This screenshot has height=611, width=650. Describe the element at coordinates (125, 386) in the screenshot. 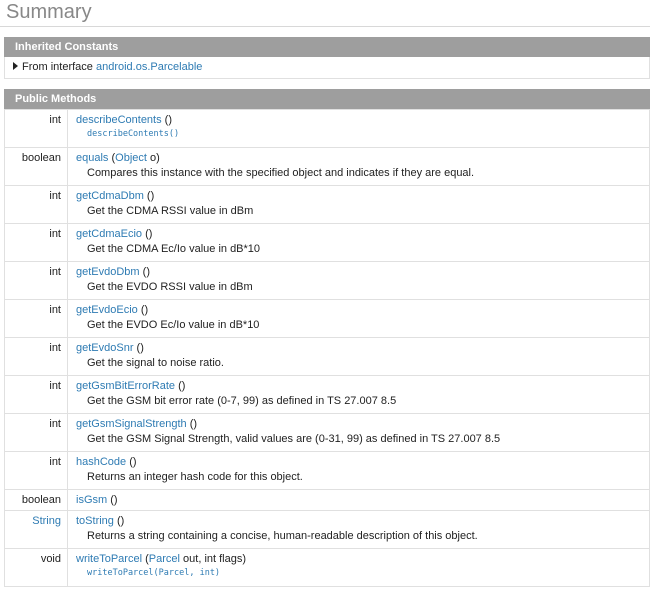

I see `method-name-link: getGsmBitErrorRate` at that location.